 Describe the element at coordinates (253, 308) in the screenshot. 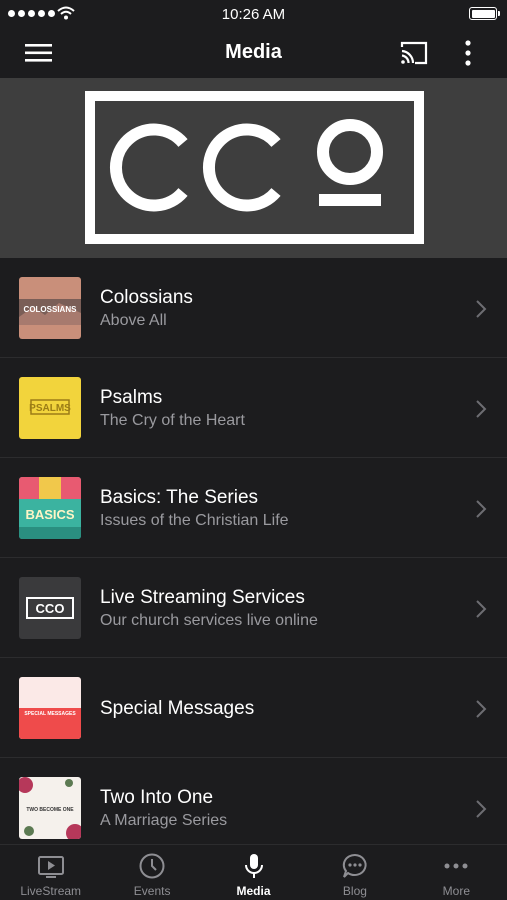

I see `media-item-colossians: COLOSSIANS Colossians Above All` at that location.